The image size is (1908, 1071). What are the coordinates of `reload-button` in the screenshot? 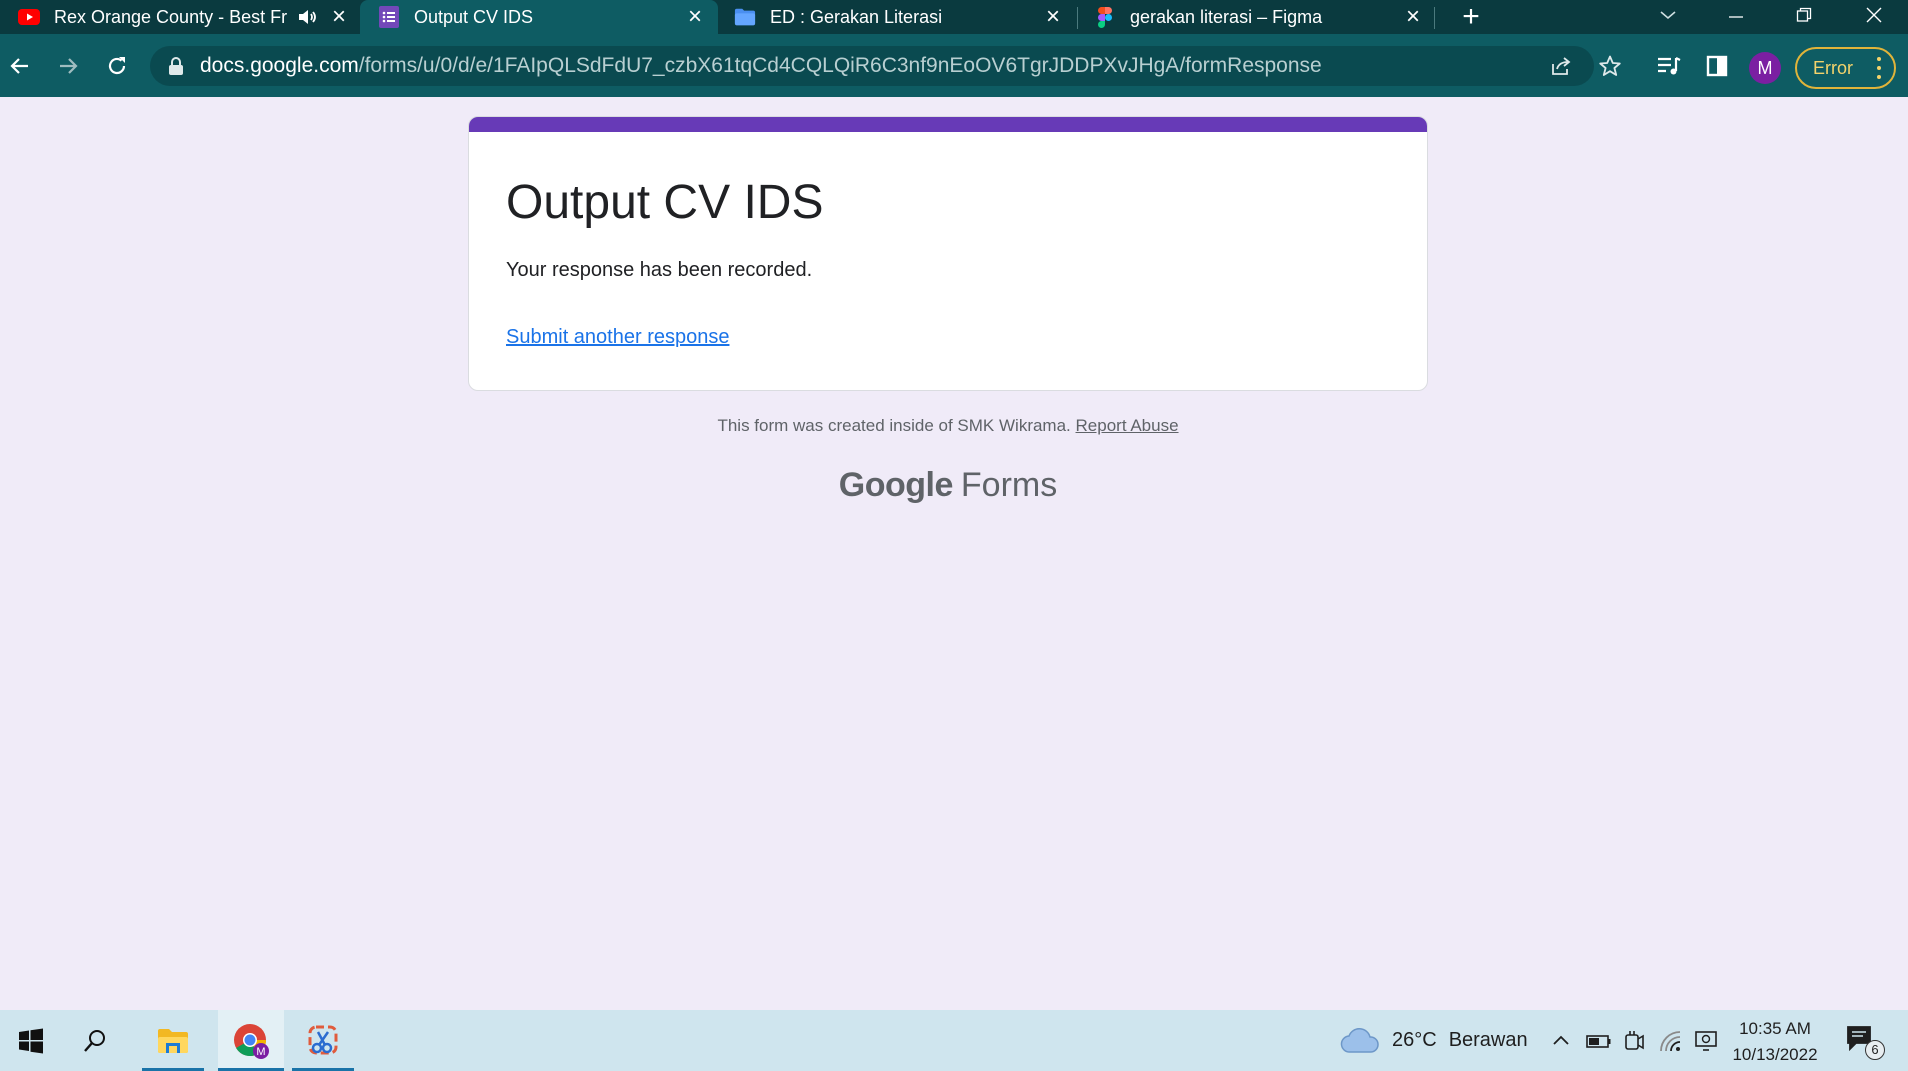 It's located at (117, 66).